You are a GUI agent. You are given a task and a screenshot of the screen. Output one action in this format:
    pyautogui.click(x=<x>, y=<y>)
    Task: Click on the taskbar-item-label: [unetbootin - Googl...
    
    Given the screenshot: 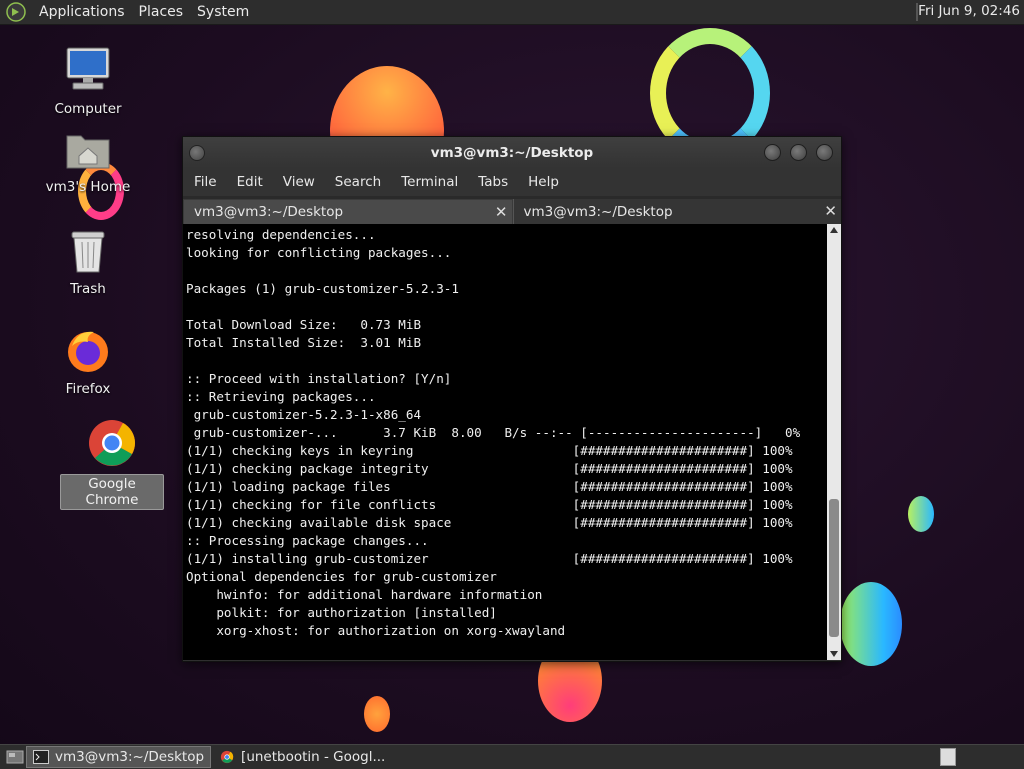 What is the action you would take?
    pyautogui.click(x=313, y=757)
    